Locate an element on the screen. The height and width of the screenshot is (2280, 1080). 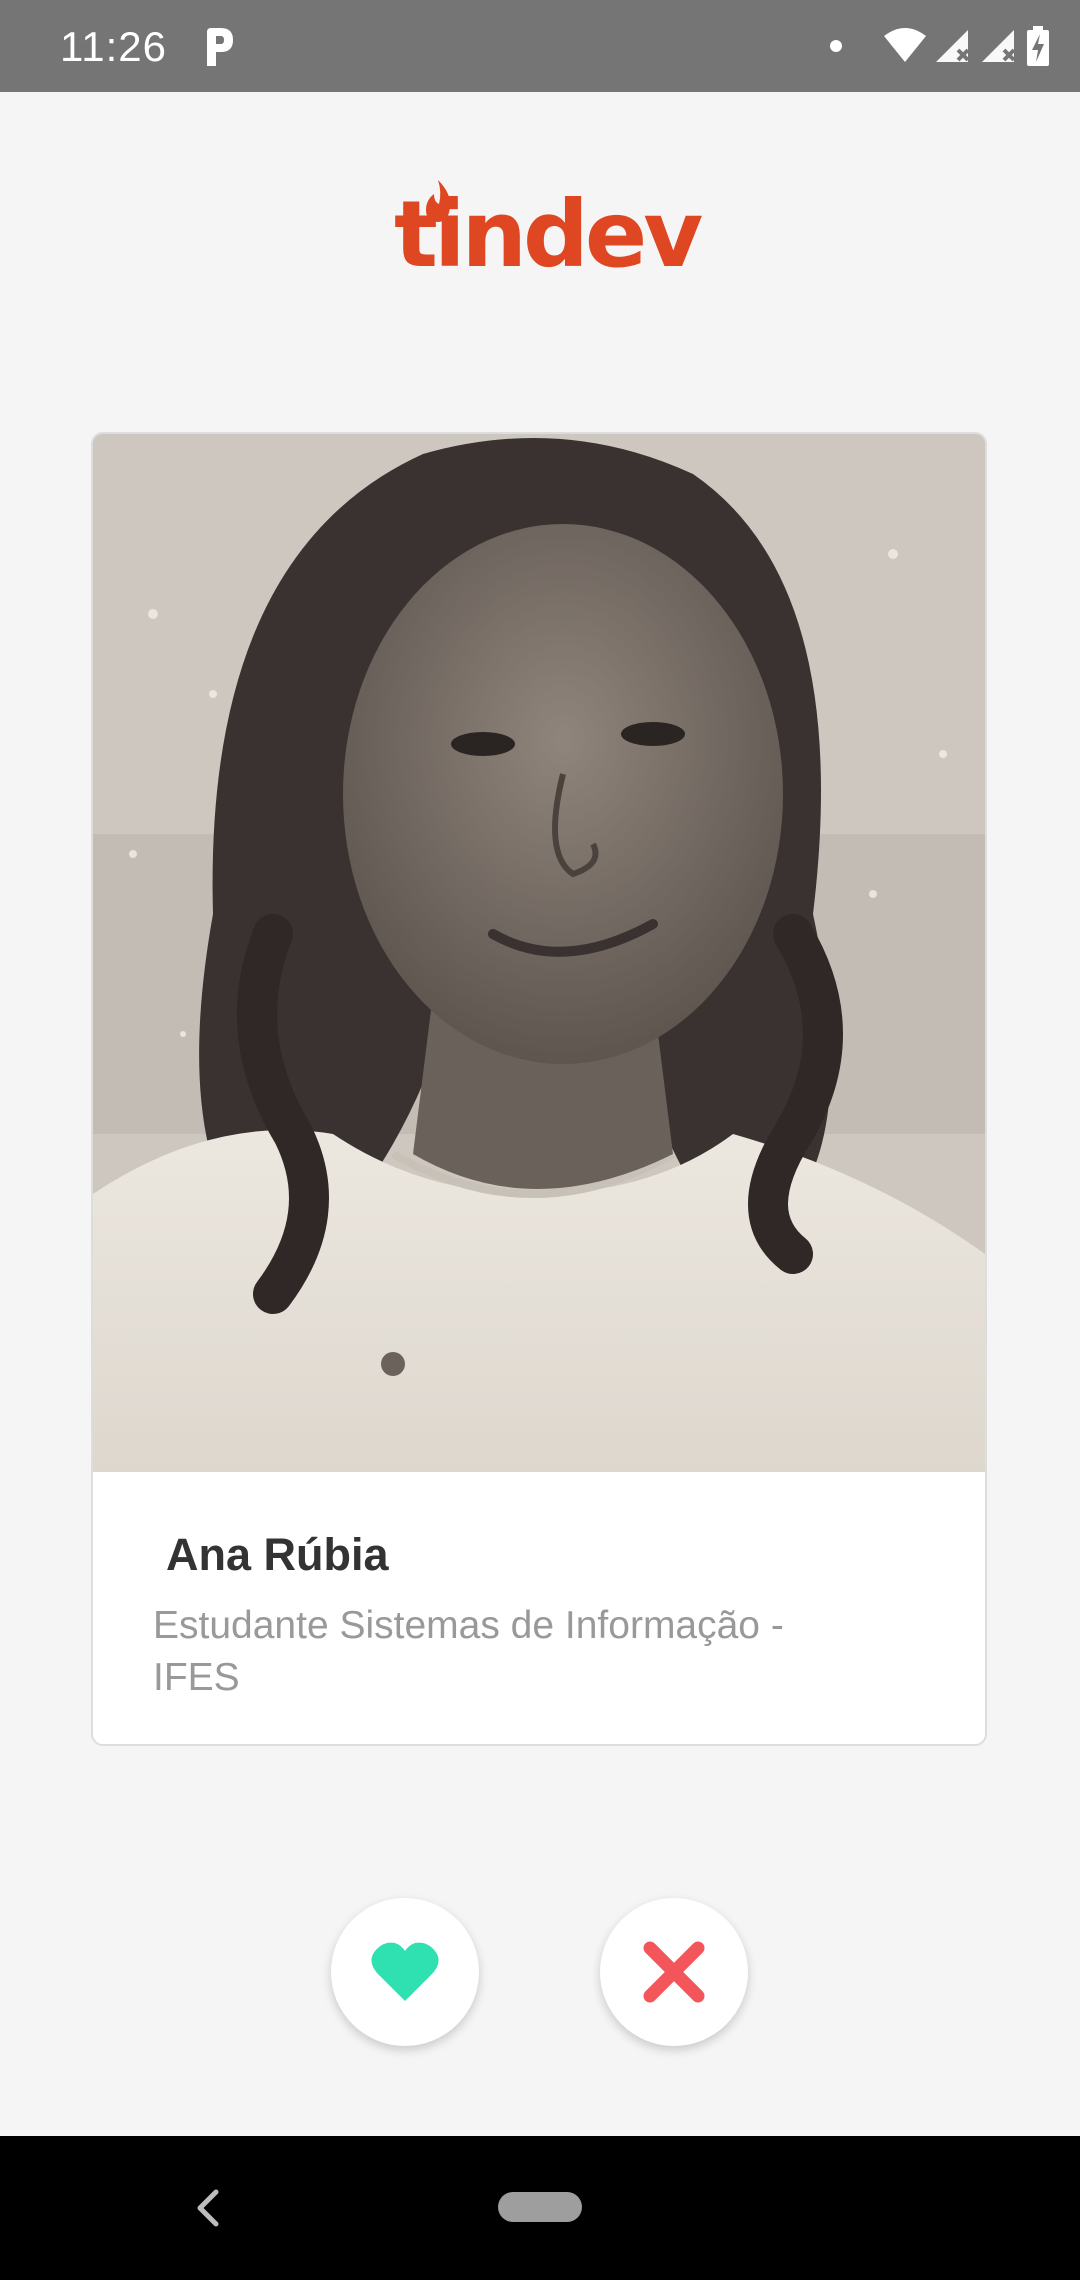
logo-text: tindev is located at coordinates (548, 234).